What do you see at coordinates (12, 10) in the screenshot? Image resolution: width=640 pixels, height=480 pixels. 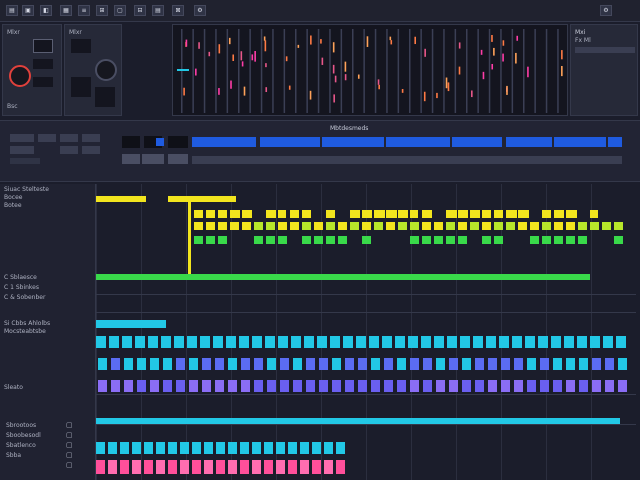 I see `toolbar-button: ▤` at bounding box center [12, 10].